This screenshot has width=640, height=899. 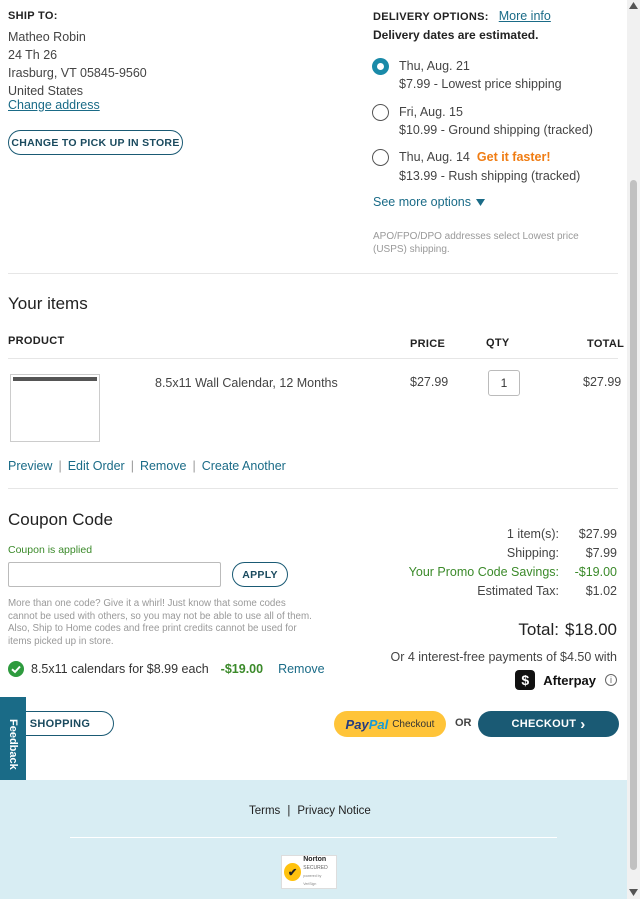 What do you see at coordinates (525, 680) in the screenshot?
I see `afterpay-logo-icon: $` at bounding box center [525, 680].